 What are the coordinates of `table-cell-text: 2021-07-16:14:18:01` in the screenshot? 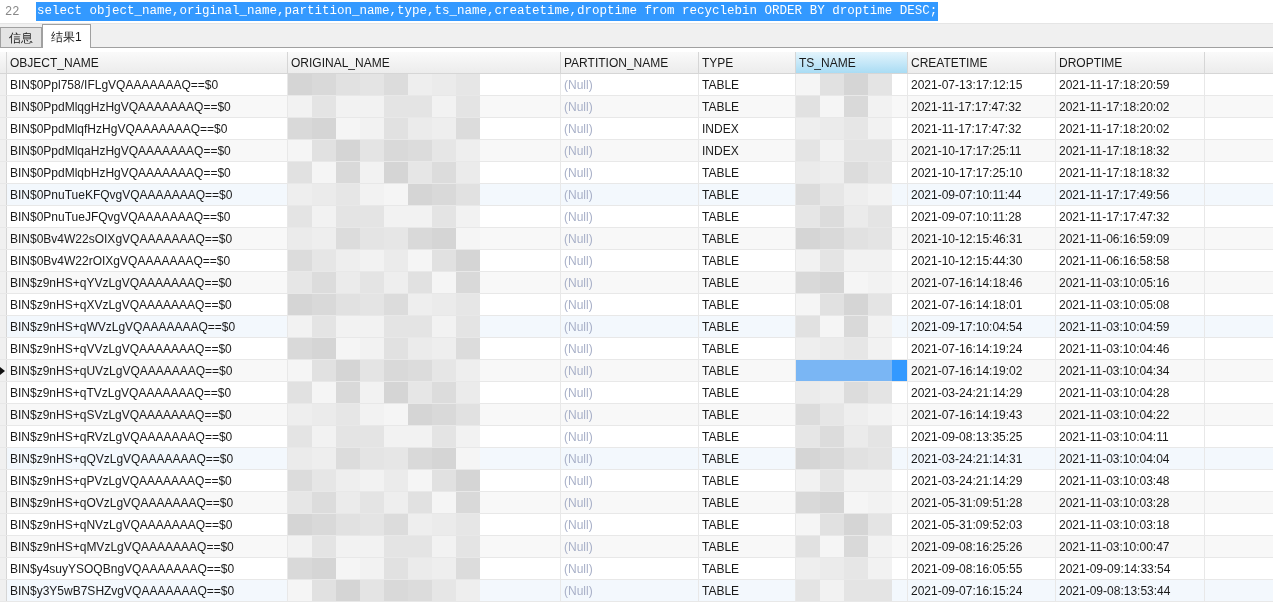 It's located at (967, 305).